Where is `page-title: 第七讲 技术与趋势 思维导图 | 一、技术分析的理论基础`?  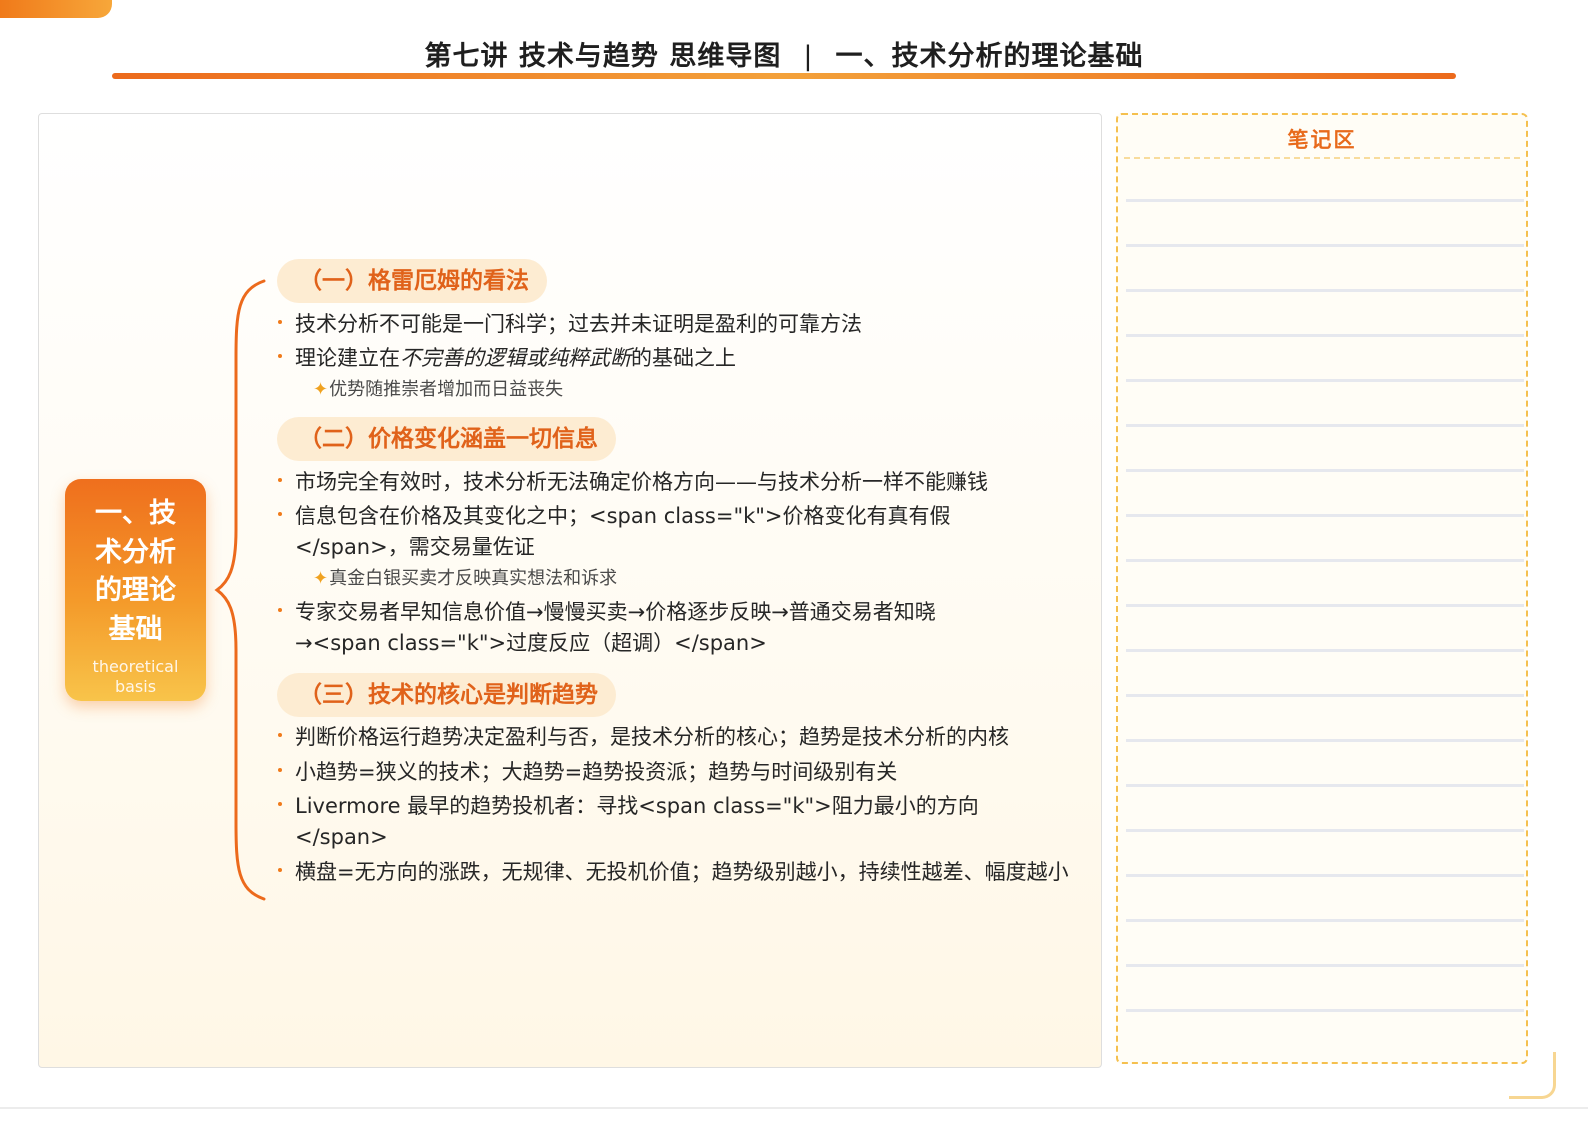 page-title: 第七讲 技术与趋势 思维导图 | 一、技术分析的理论基础 is located at coordinates (784, 53).